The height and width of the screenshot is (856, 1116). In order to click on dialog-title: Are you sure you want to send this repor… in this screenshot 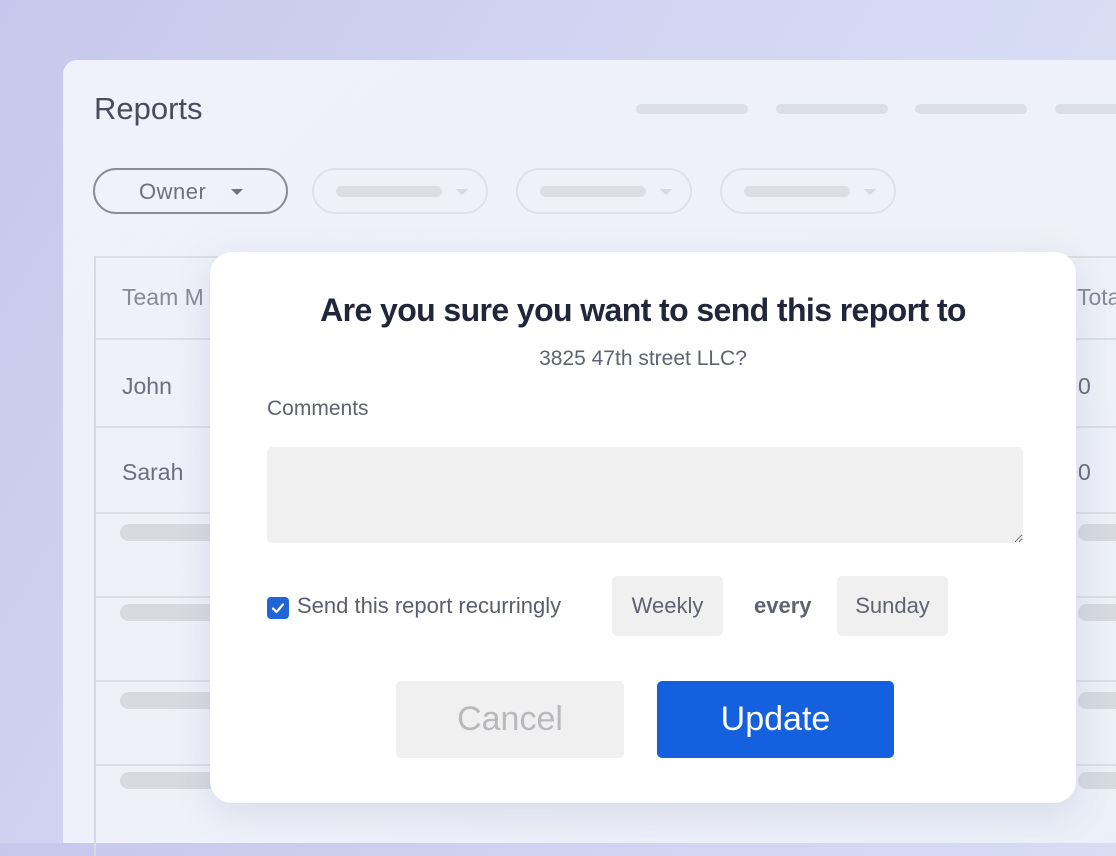, I will do `click(643, 310)`.